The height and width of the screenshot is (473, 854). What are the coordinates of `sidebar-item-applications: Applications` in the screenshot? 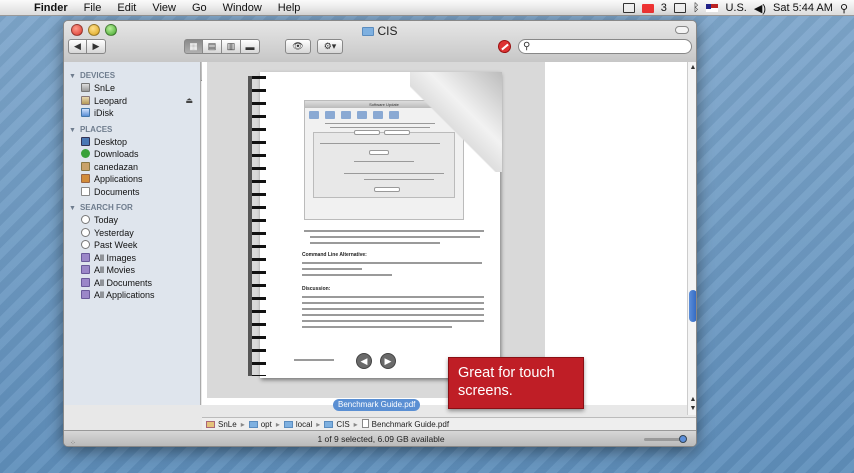 It's located at (132, 179).